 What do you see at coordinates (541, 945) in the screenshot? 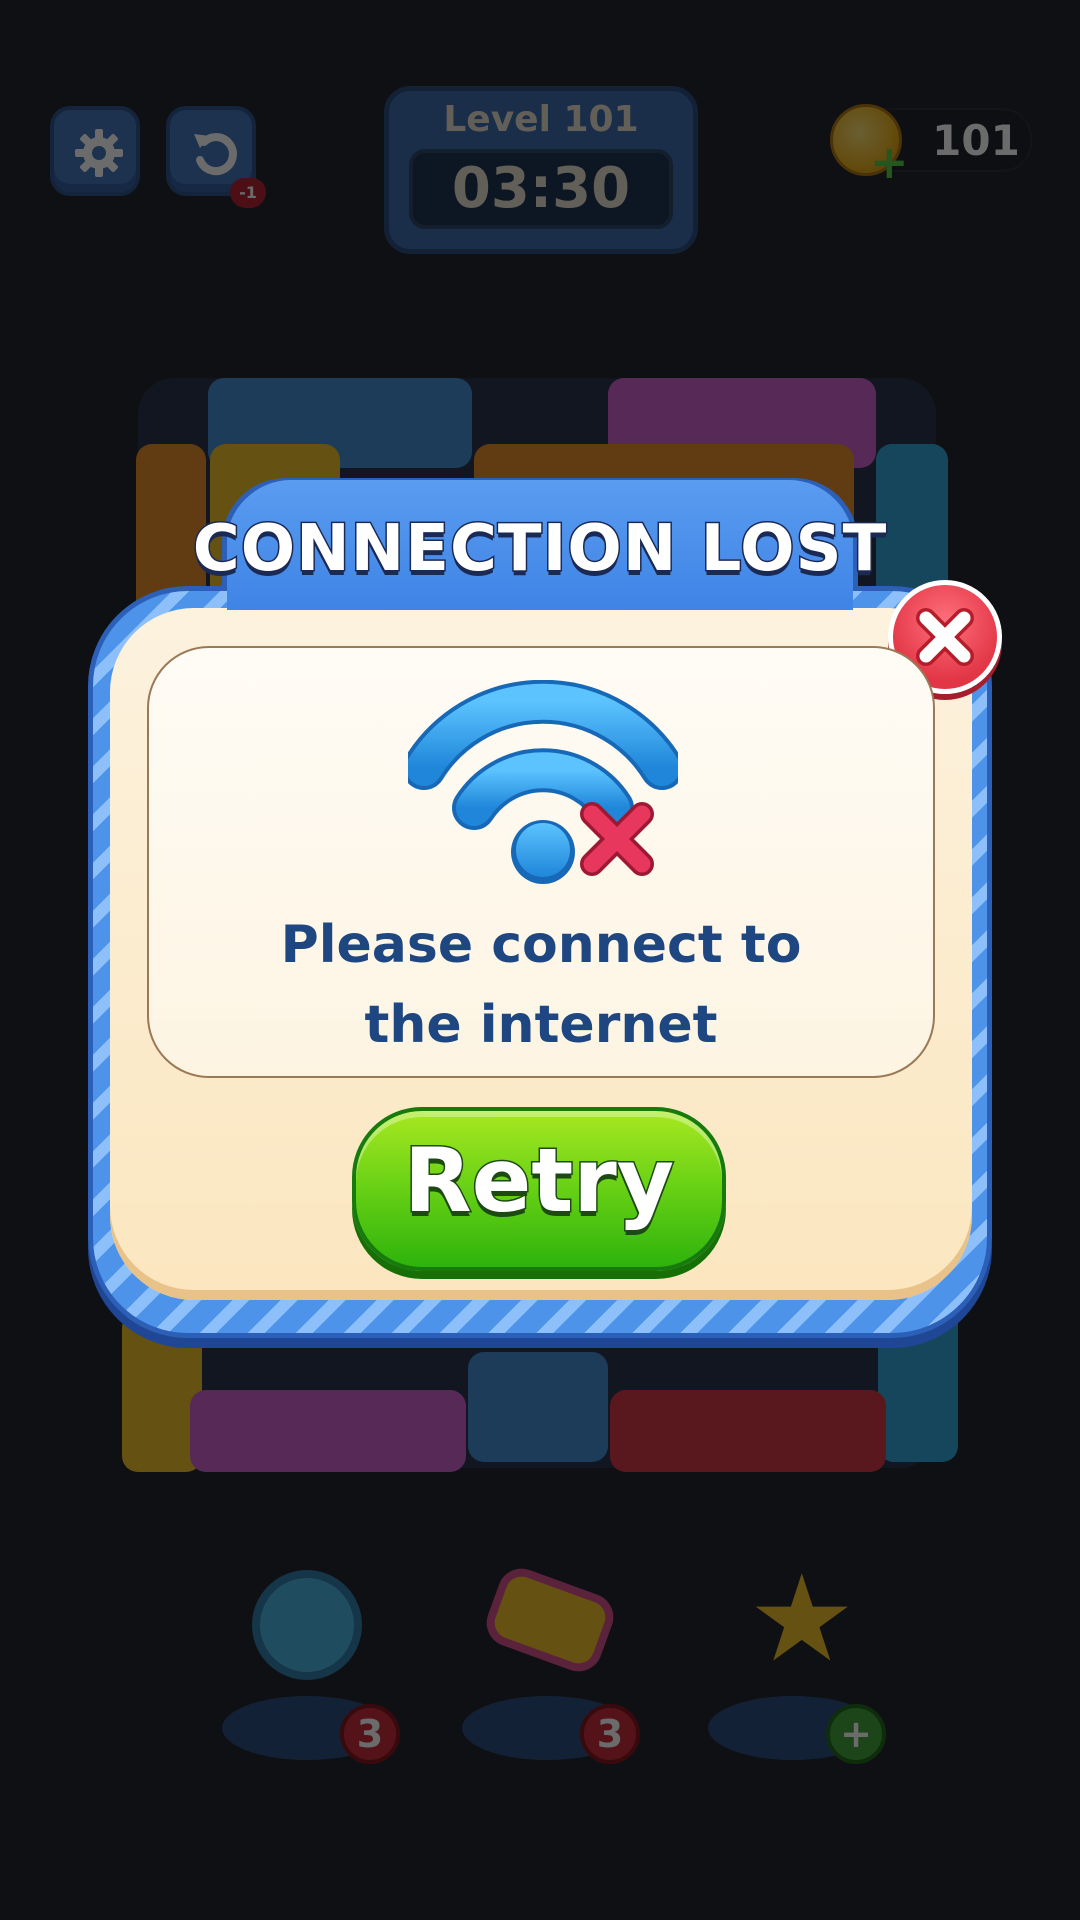
I see `message-line-1: Please connect to` at bounding box center [541, 945].